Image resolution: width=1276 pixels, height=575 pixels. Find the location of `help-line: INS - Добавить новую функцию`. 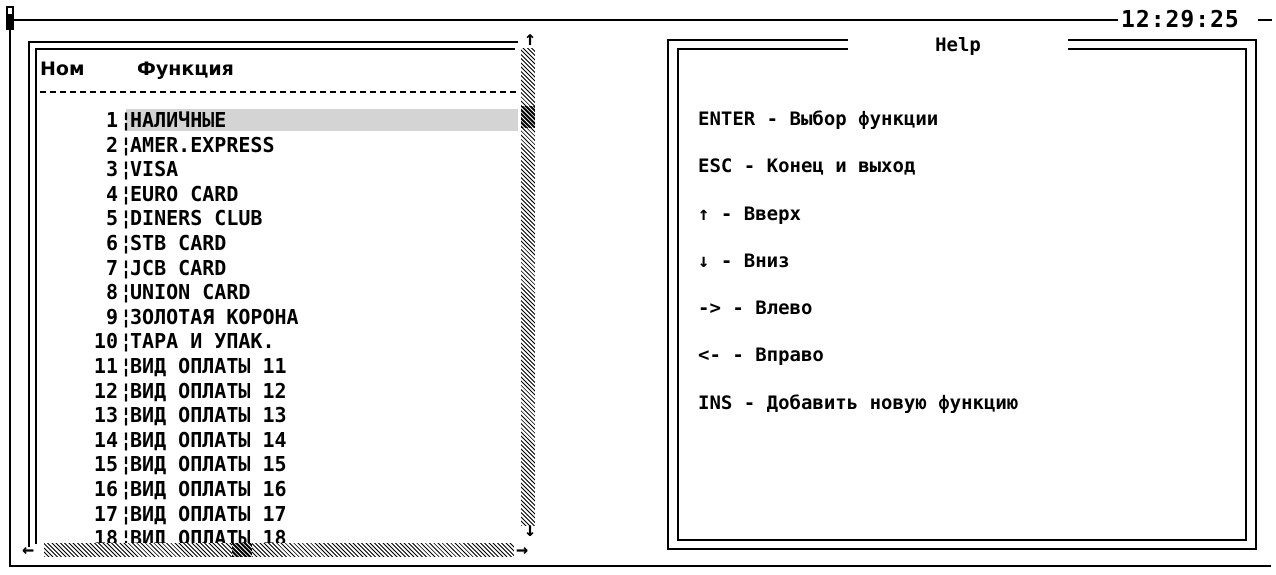

help-line: INS - Добавить новую функцию is located at coordinates (858, 402).